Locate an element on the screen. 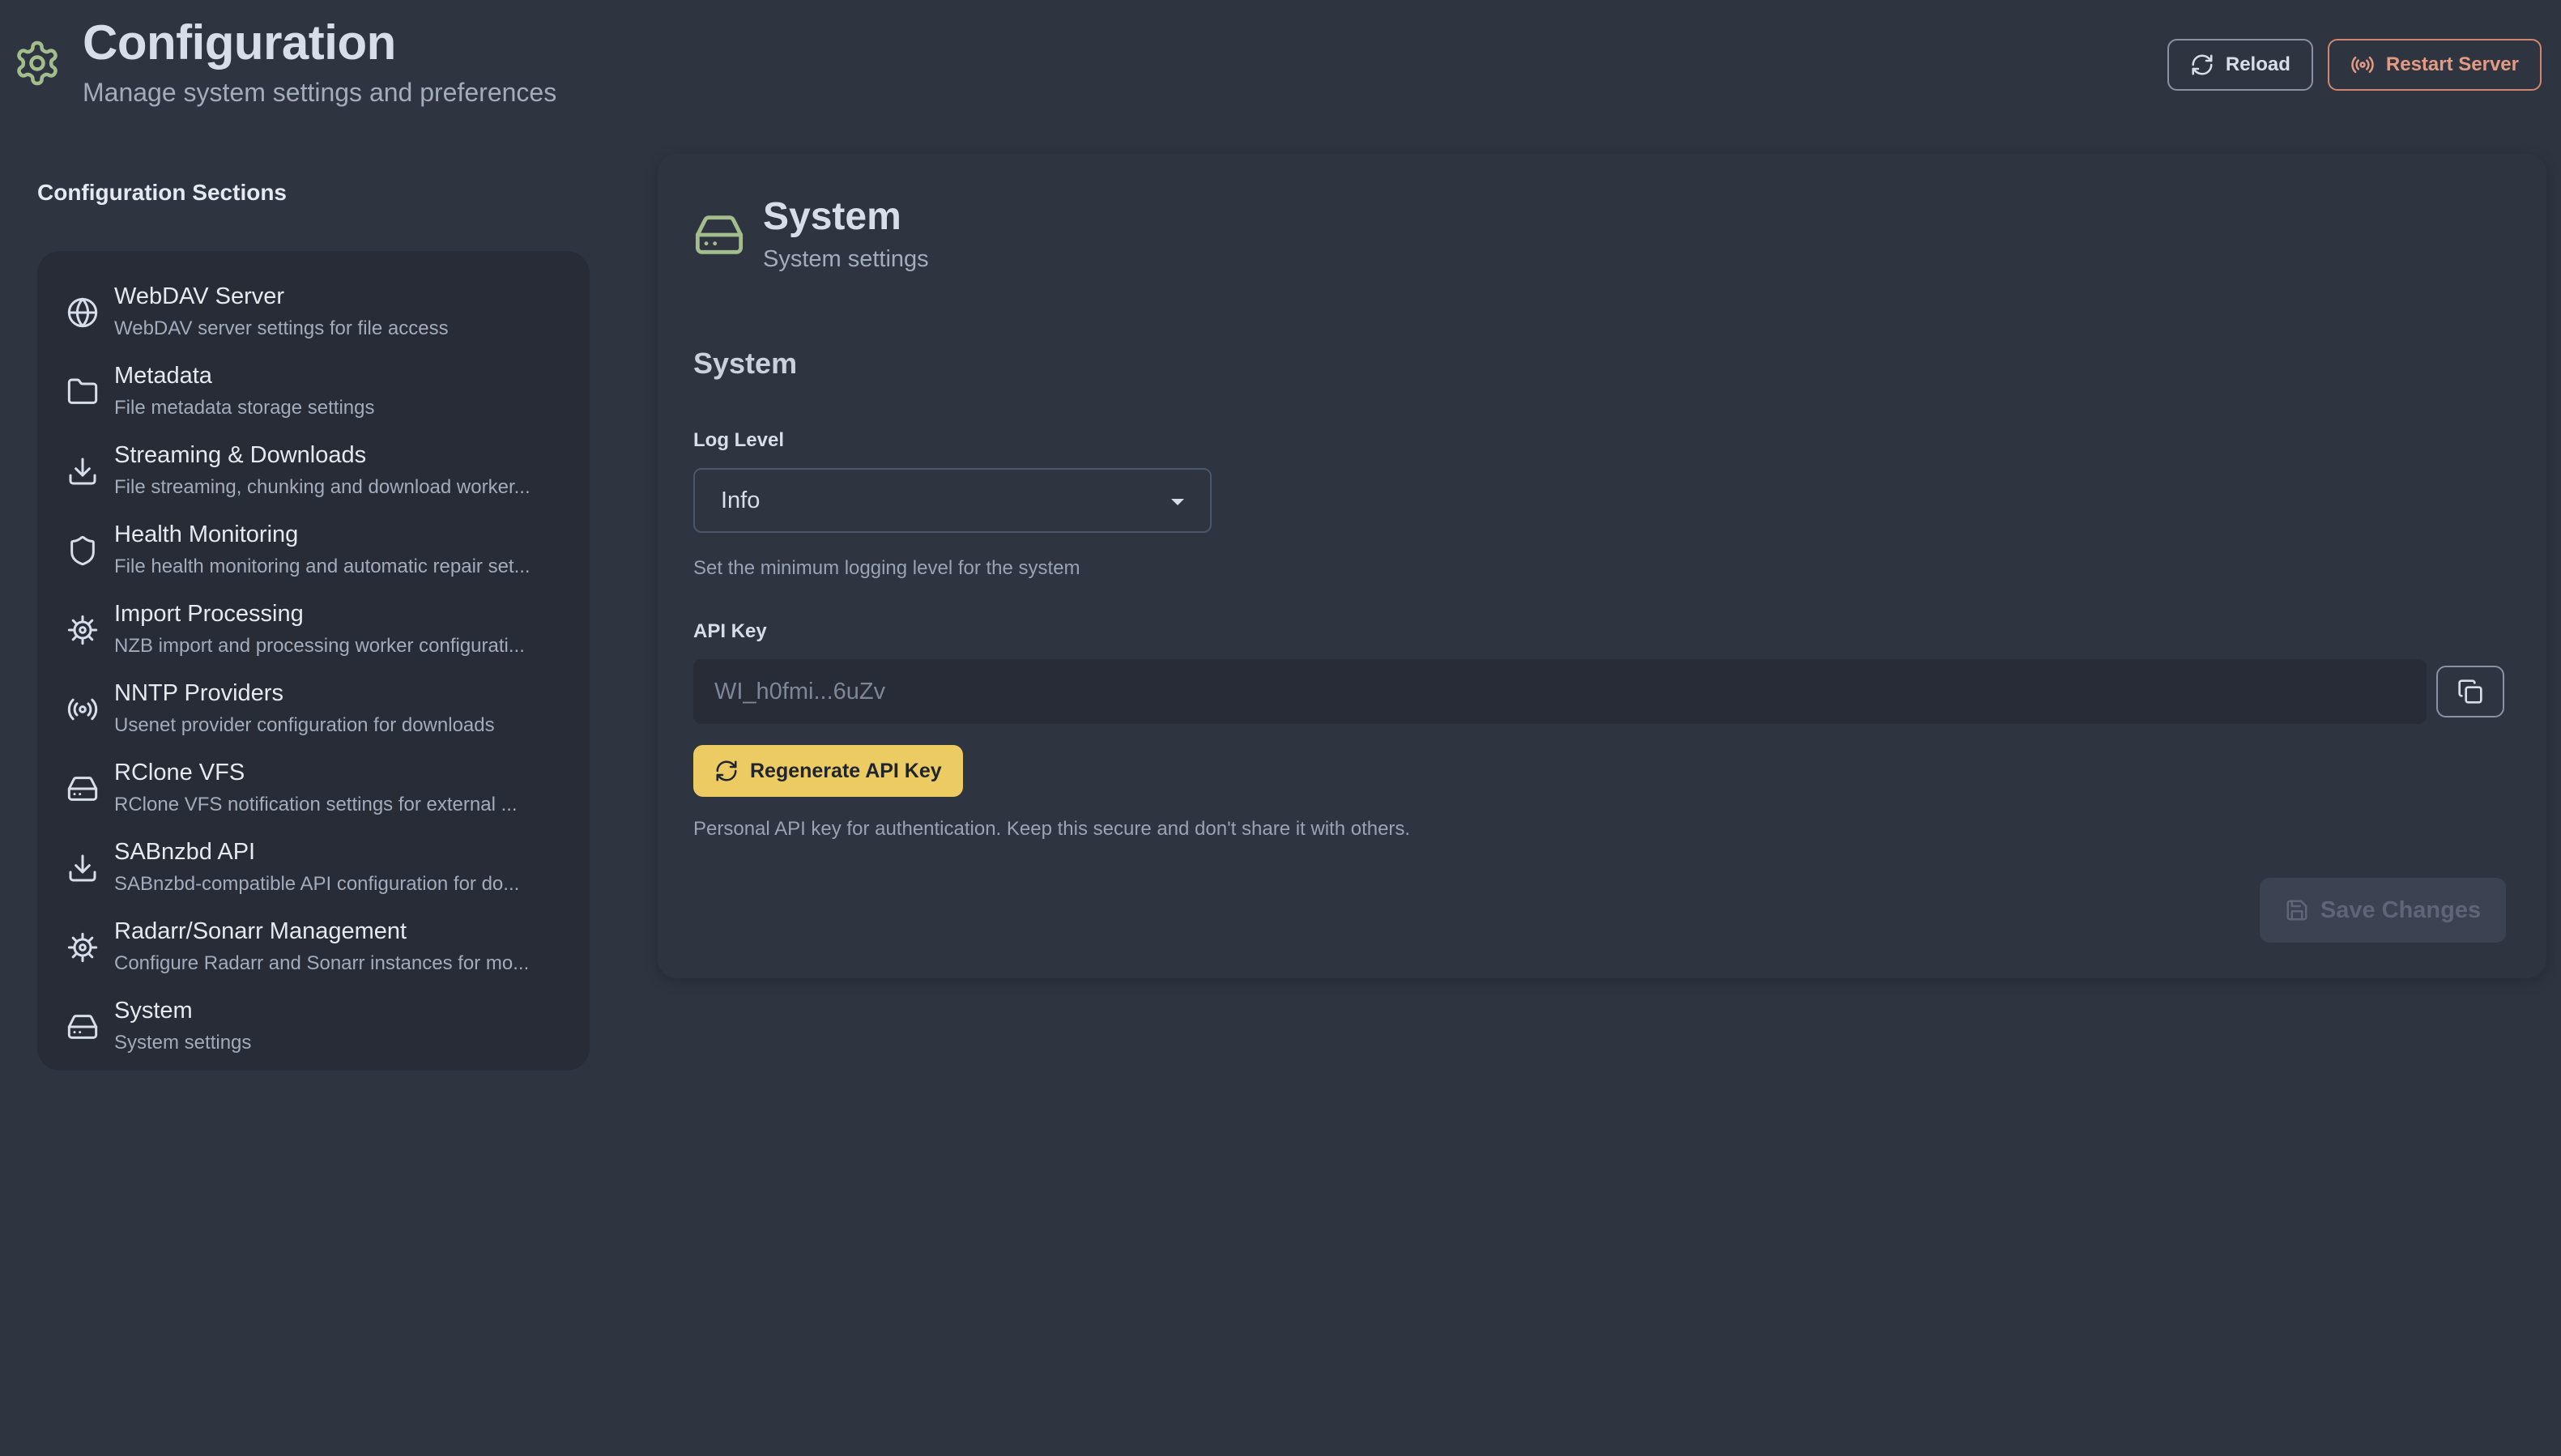 This screenshot has height=1456, width=2561. regenerate-api-key-label: Regenerate API Key is located at coordinates (846, 770).